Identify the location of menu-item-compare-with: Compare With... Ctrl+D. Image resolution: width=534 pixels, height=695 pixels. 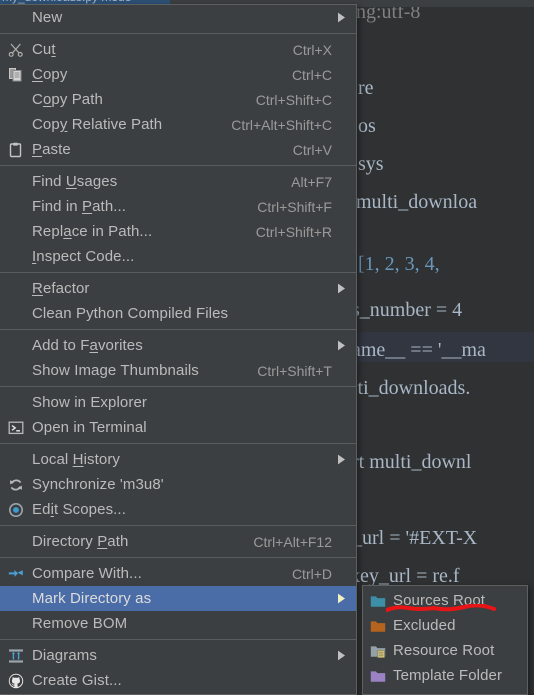
(178, 573).